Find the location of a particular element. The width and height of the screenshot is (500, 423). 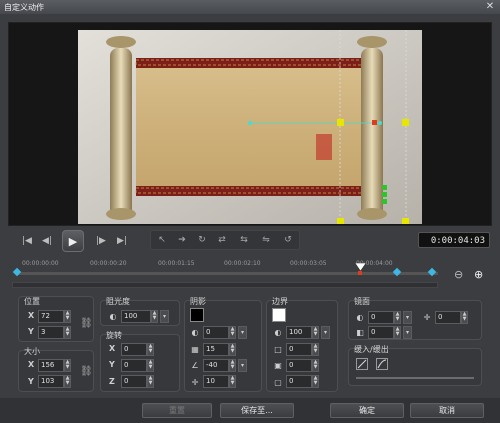

shadow-distance-icon: ✛ is located at coordinates (195, 382).